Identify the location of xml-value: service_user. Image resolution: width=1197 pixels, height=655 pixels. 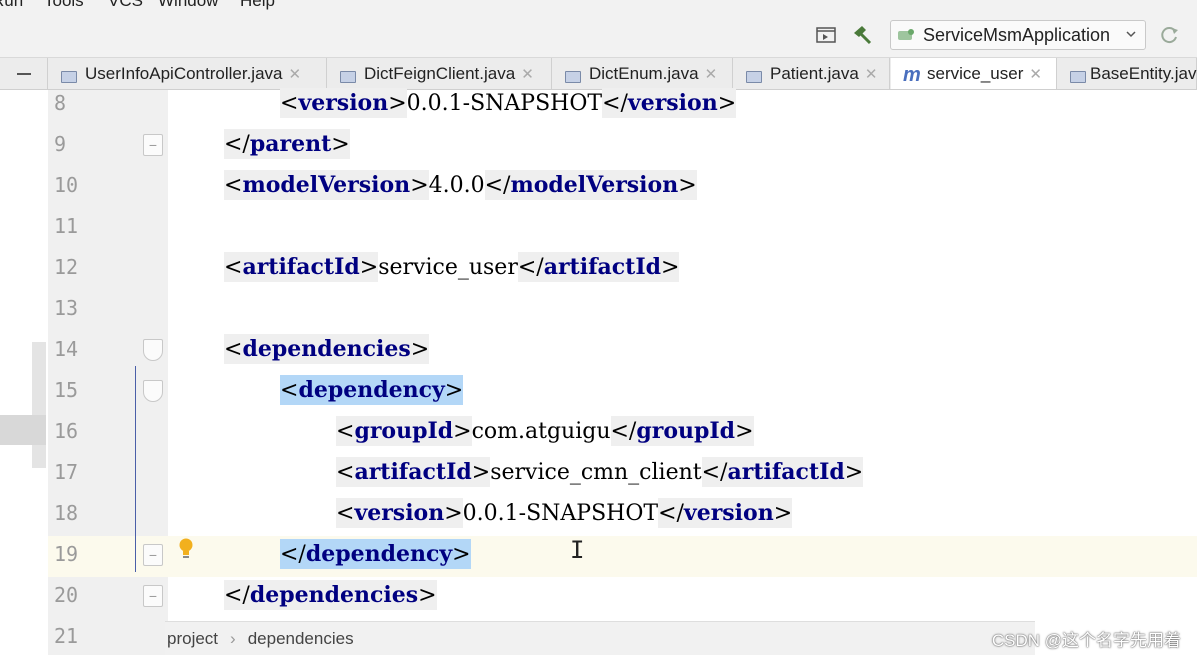
(448, 267).